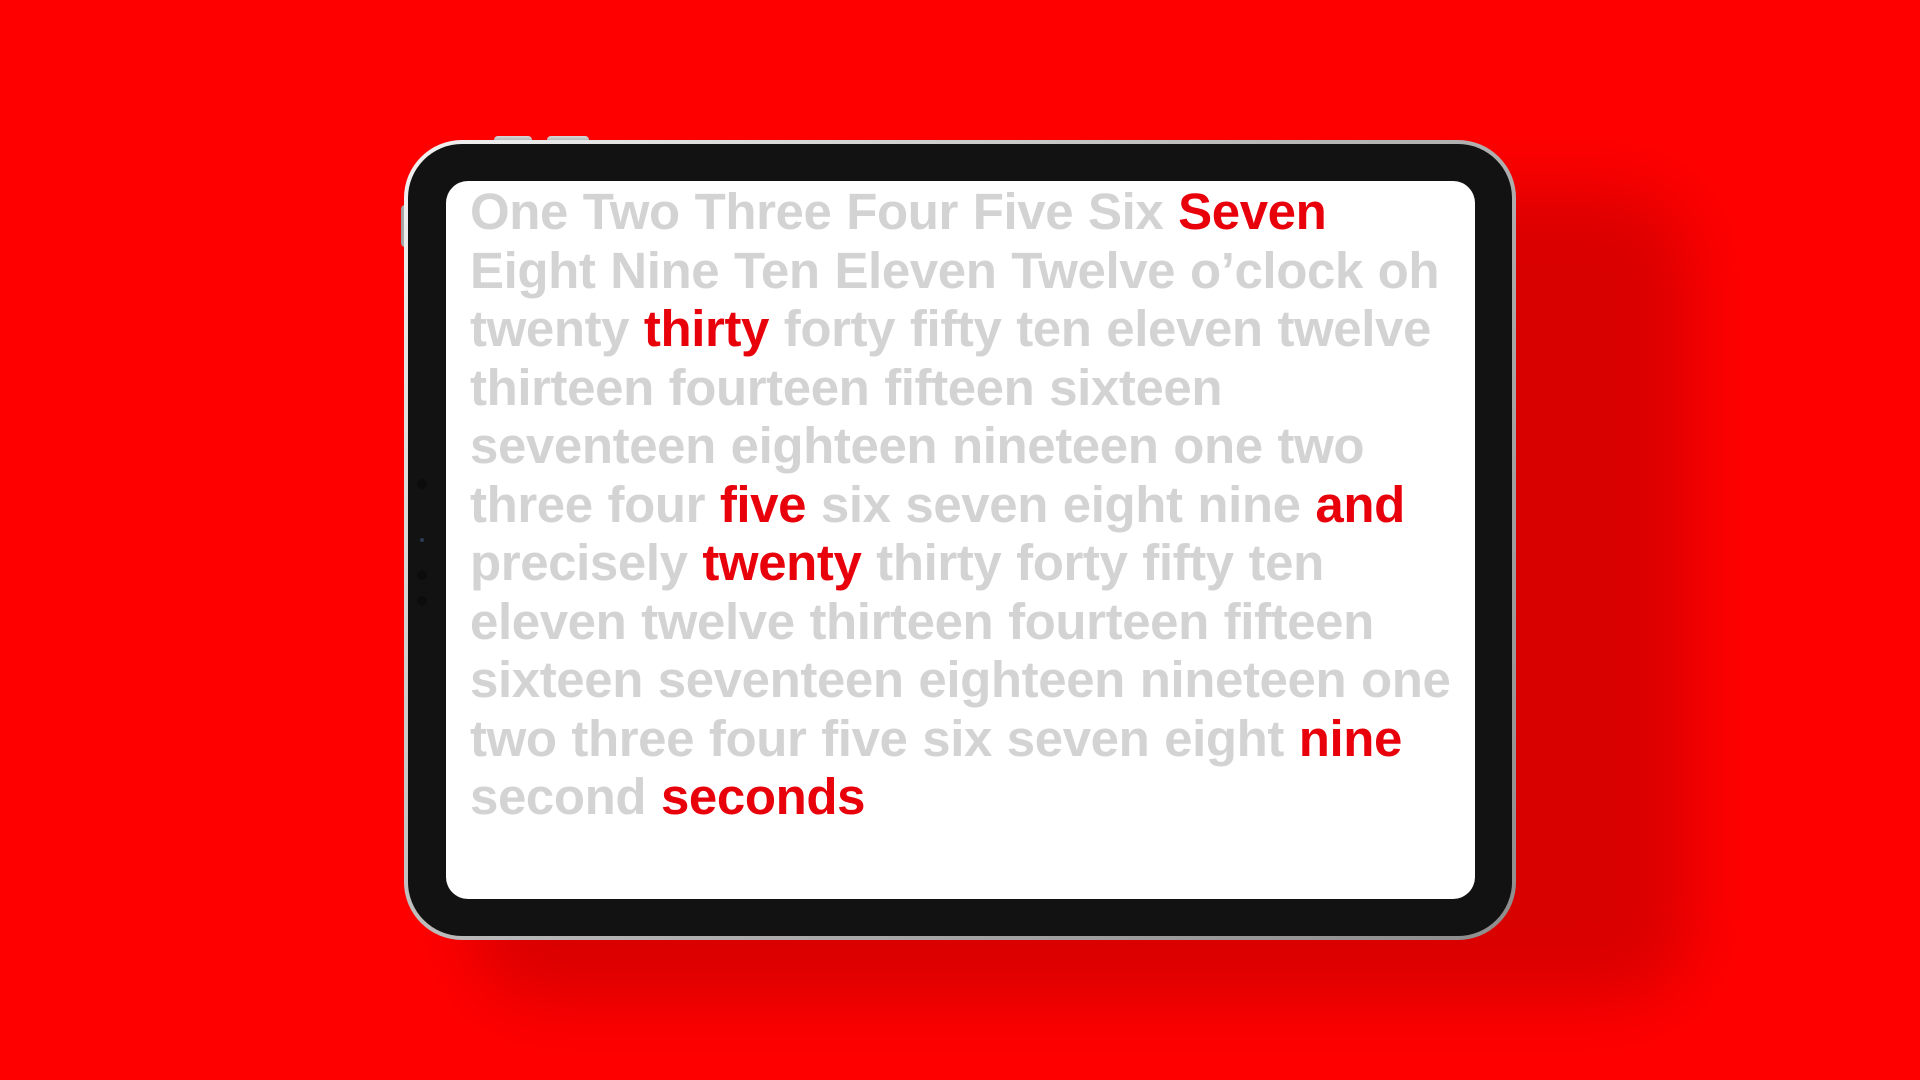  I want to click on clock-word: five, so click(864, 738).